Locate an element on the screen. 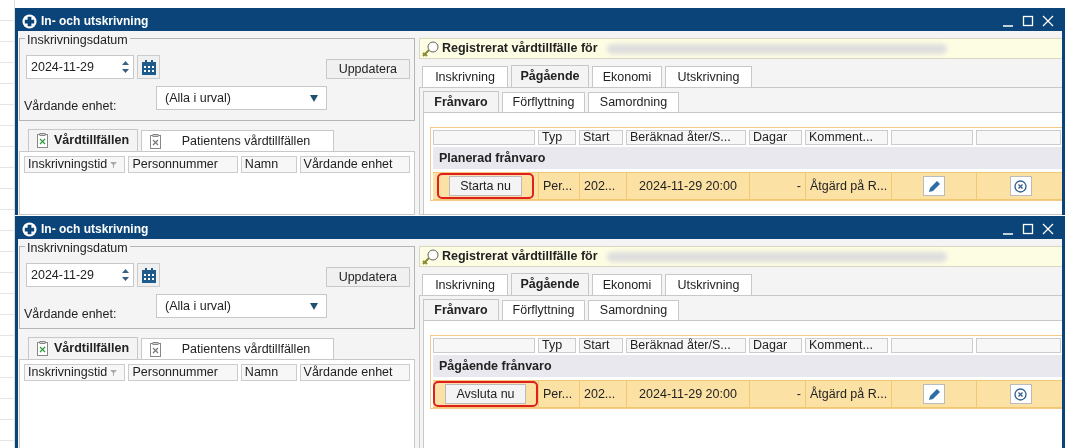 This screenshot has width=1068, height=448. group-header: Planerad frånvaro is located at coordinates (747, 158).